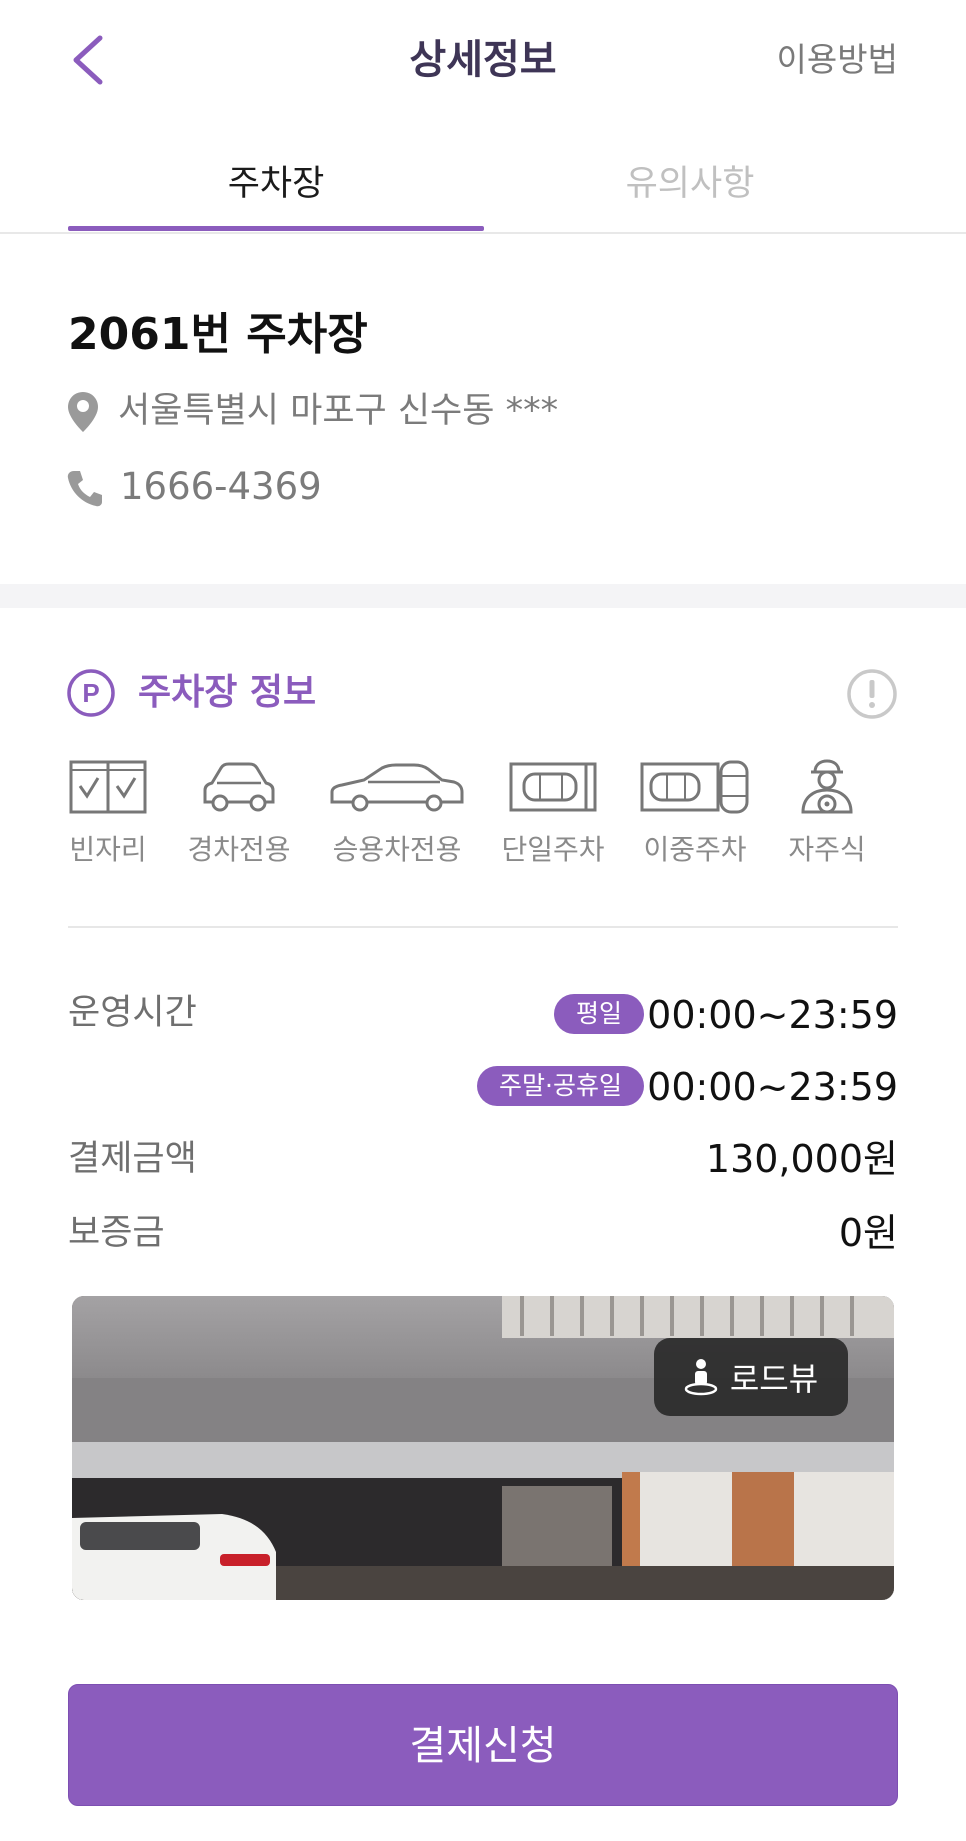 This screenshot has width=966, height=1841. I want to click on weekend-badge: 주말·공휴일, so click(560, 1086).